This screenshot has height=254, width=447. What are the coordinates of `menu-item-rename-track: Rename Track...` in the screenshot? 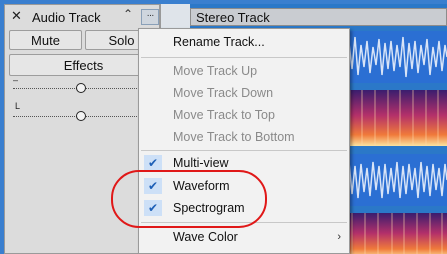 It's located at (244, 42).